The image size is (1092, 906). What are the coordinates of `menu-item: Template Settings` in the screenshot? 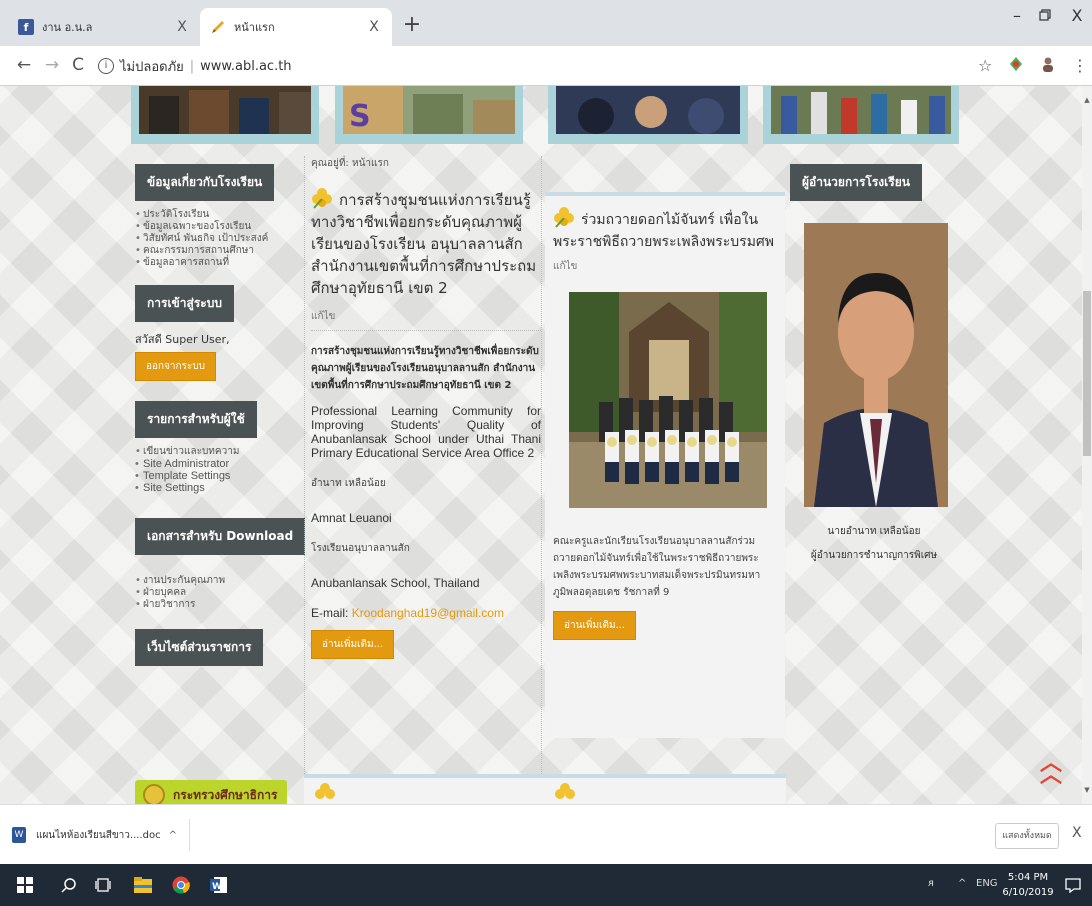 It's located at (218, 476).